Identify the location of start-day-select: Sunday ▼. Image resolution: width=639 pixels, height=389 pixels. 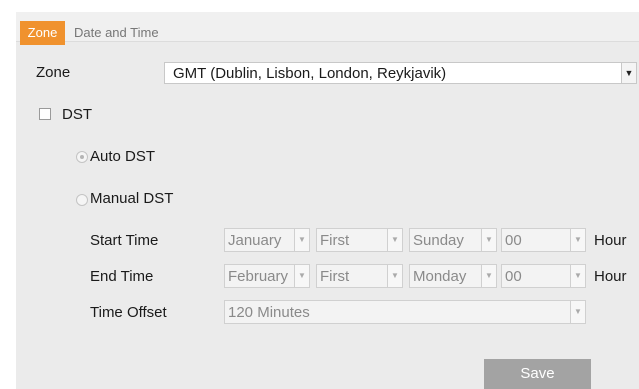
(453, 240).